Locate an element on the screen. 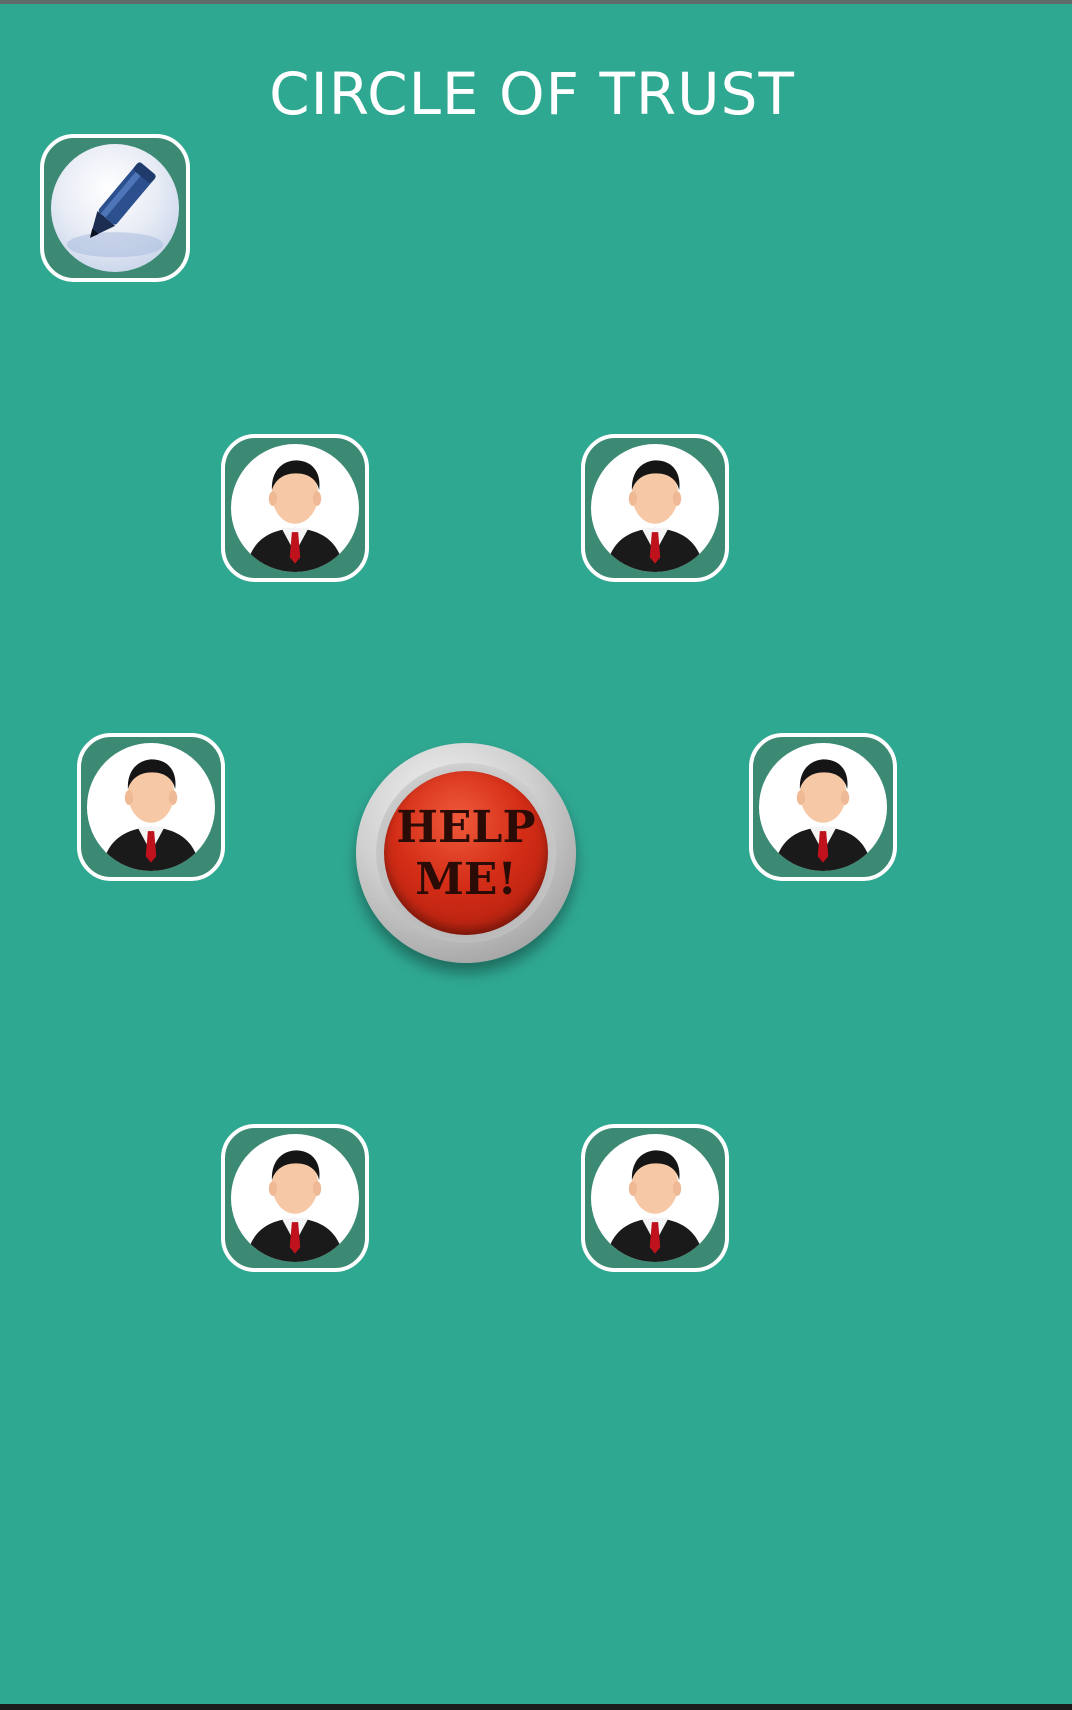 The image size is (1072, 1710). help-me-button: HELP ME! is located at coordinates (466, 853).